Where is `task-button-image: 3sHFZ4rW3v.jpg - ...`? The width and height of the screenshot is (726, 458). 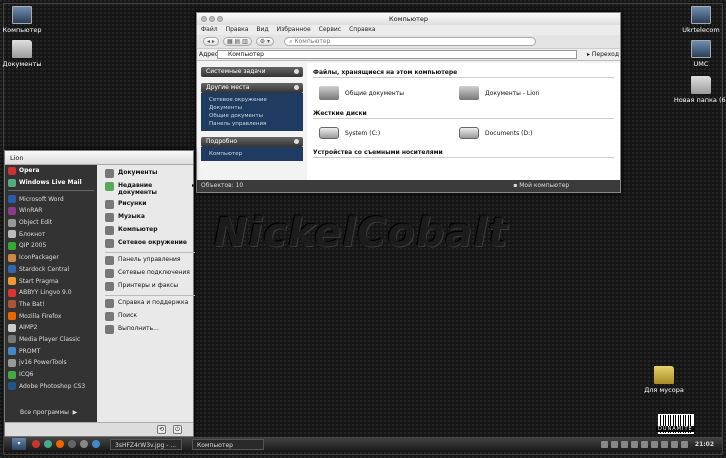
task-button-image: 3sHFZ4rW3v.jpg - ... is located at coordinates (146, 444).